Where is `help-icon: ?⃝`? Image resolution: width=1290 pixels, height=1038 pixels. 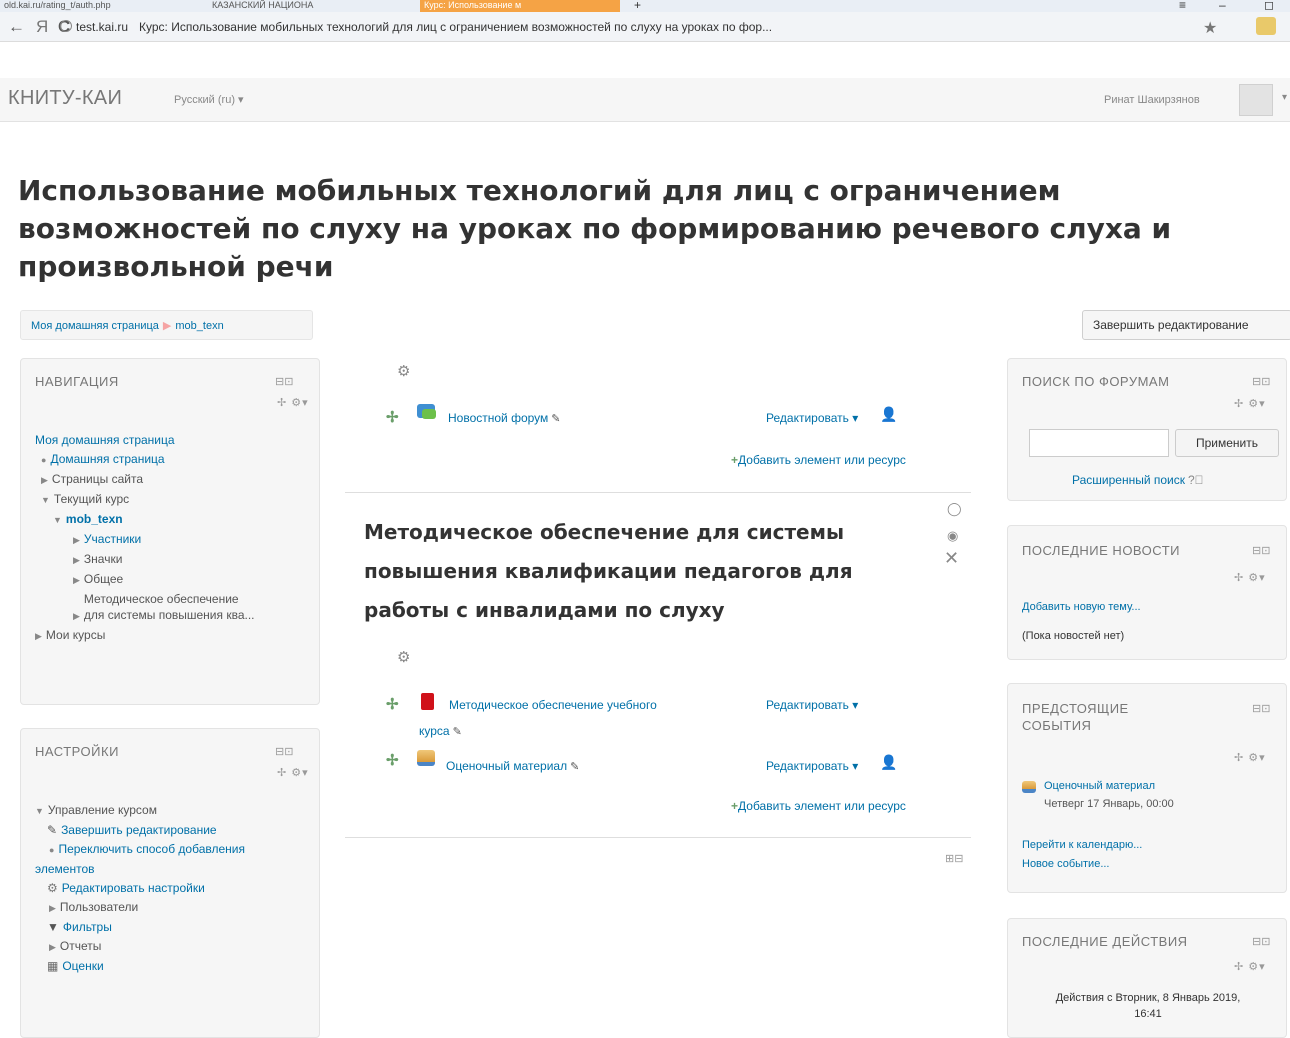 help-icon: ?⃝ is located at coordinates (1196, 480).